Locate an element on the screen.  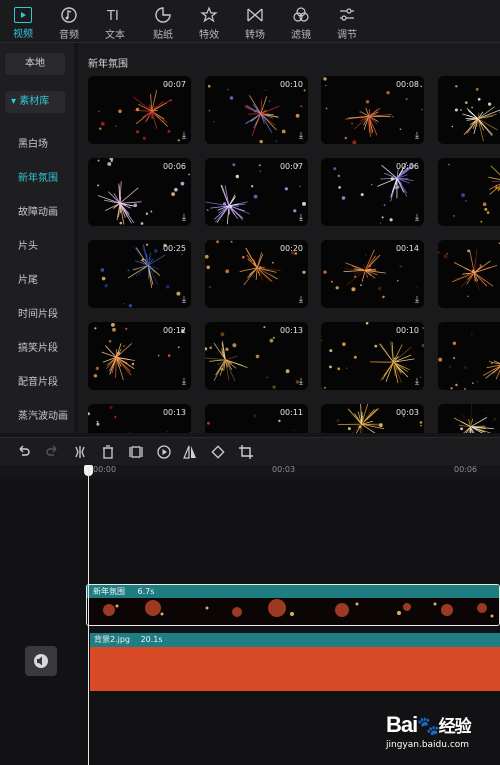
clip-name: 新年氛围 is located at coordinates (109, 591).